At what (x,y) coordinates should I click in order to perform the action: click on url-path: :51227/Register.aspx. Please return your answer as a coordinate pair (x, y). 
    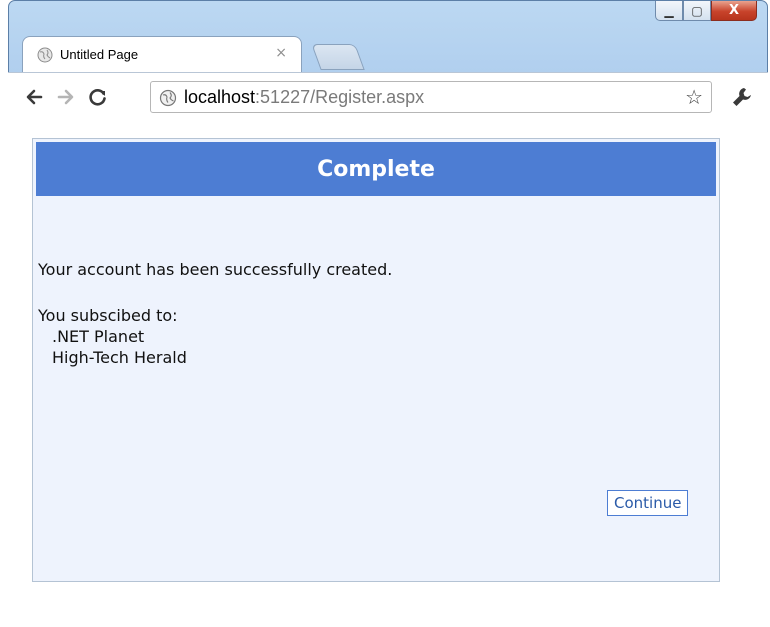
    Looking at the image, I should click on (340, 97).